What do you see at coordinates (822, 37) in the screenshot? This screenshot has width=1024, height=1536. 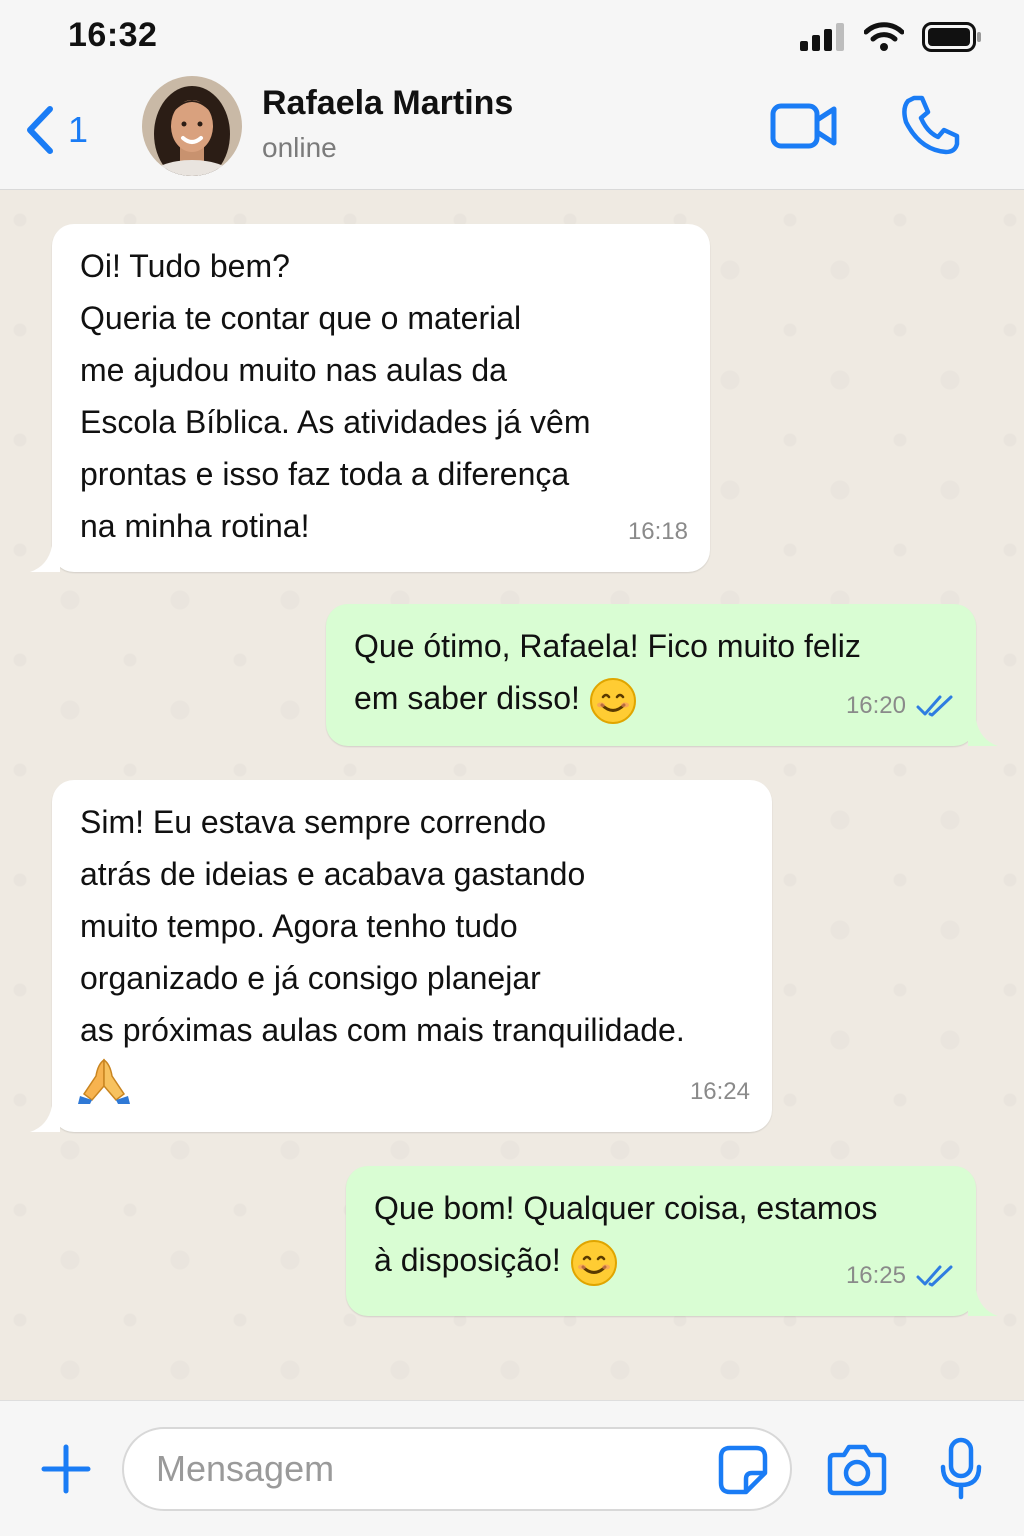 I see `cellular-signal-icon` at bounding box center [822, 37].